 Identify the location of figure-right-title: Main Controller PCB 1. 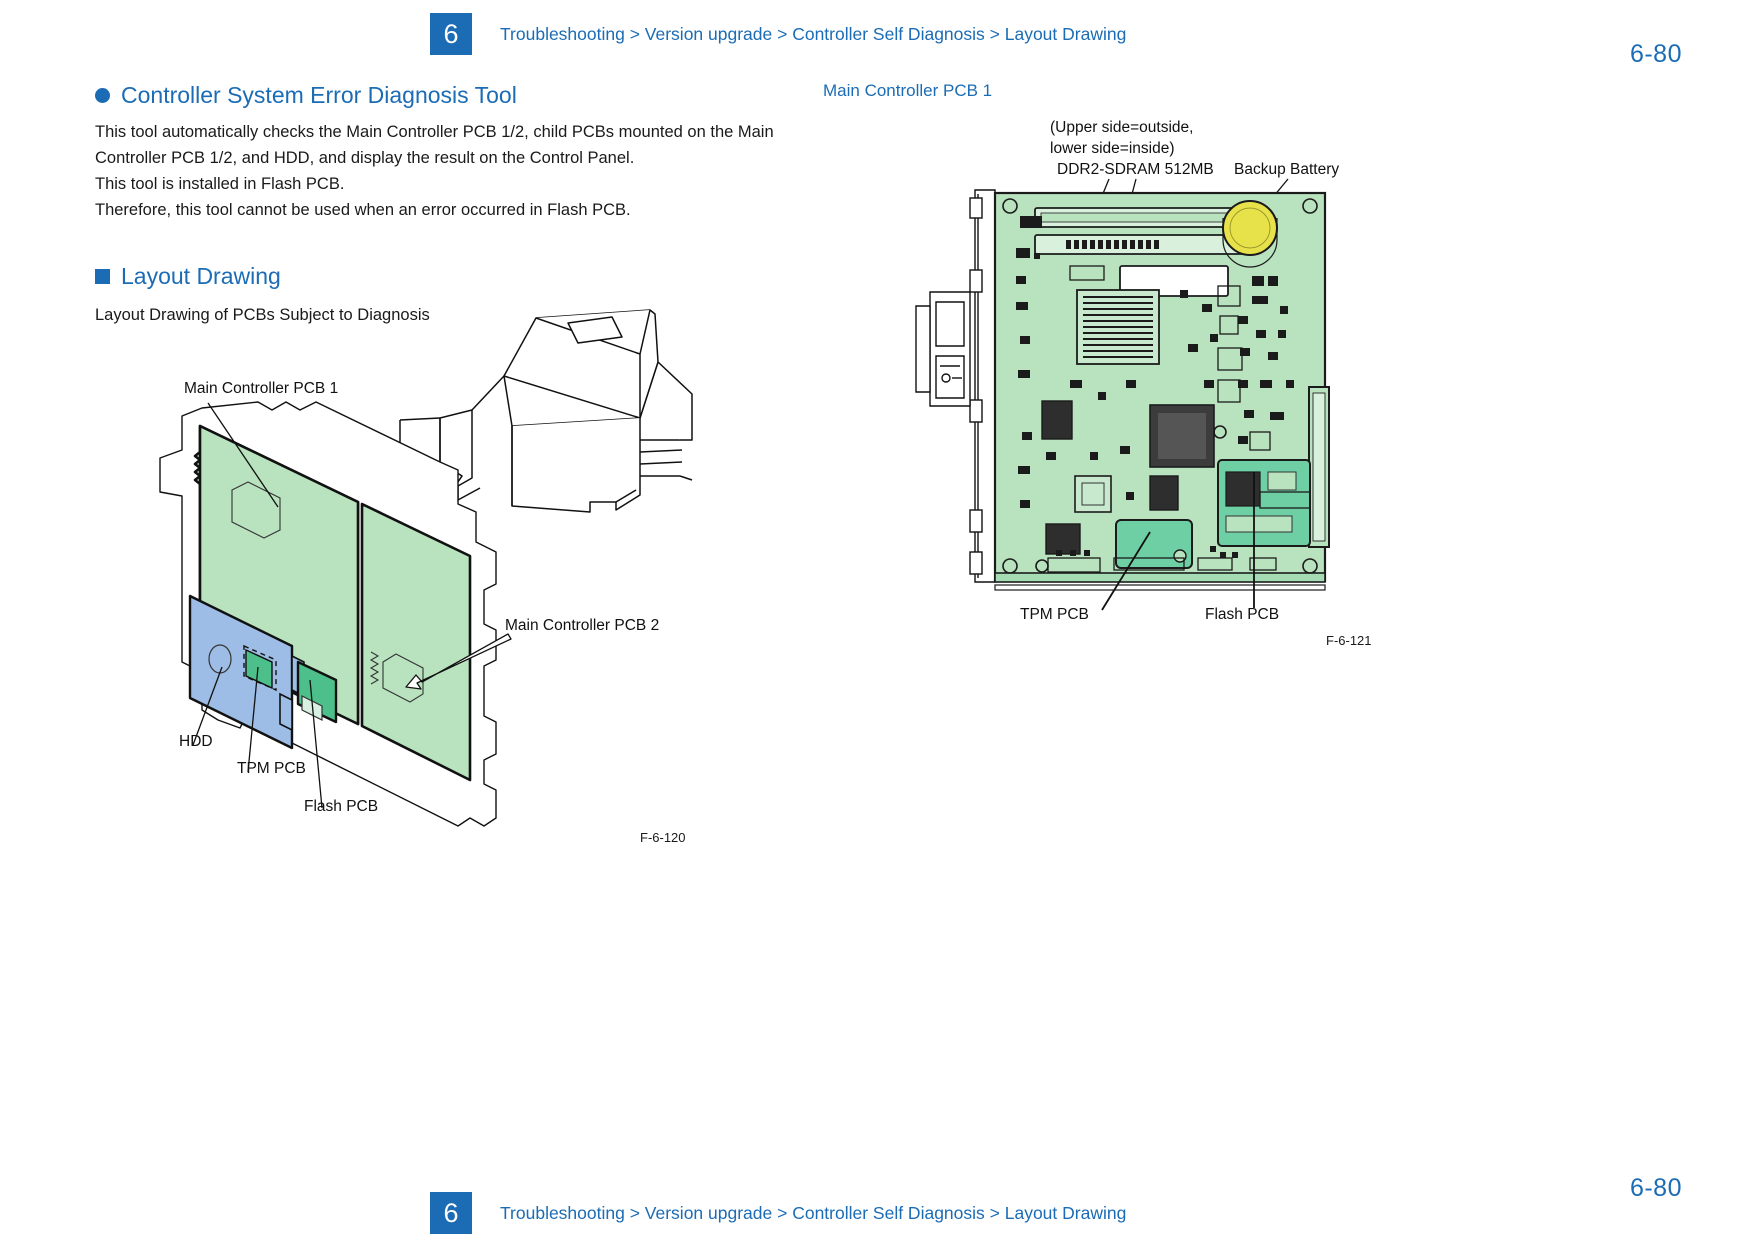
(908, 90).